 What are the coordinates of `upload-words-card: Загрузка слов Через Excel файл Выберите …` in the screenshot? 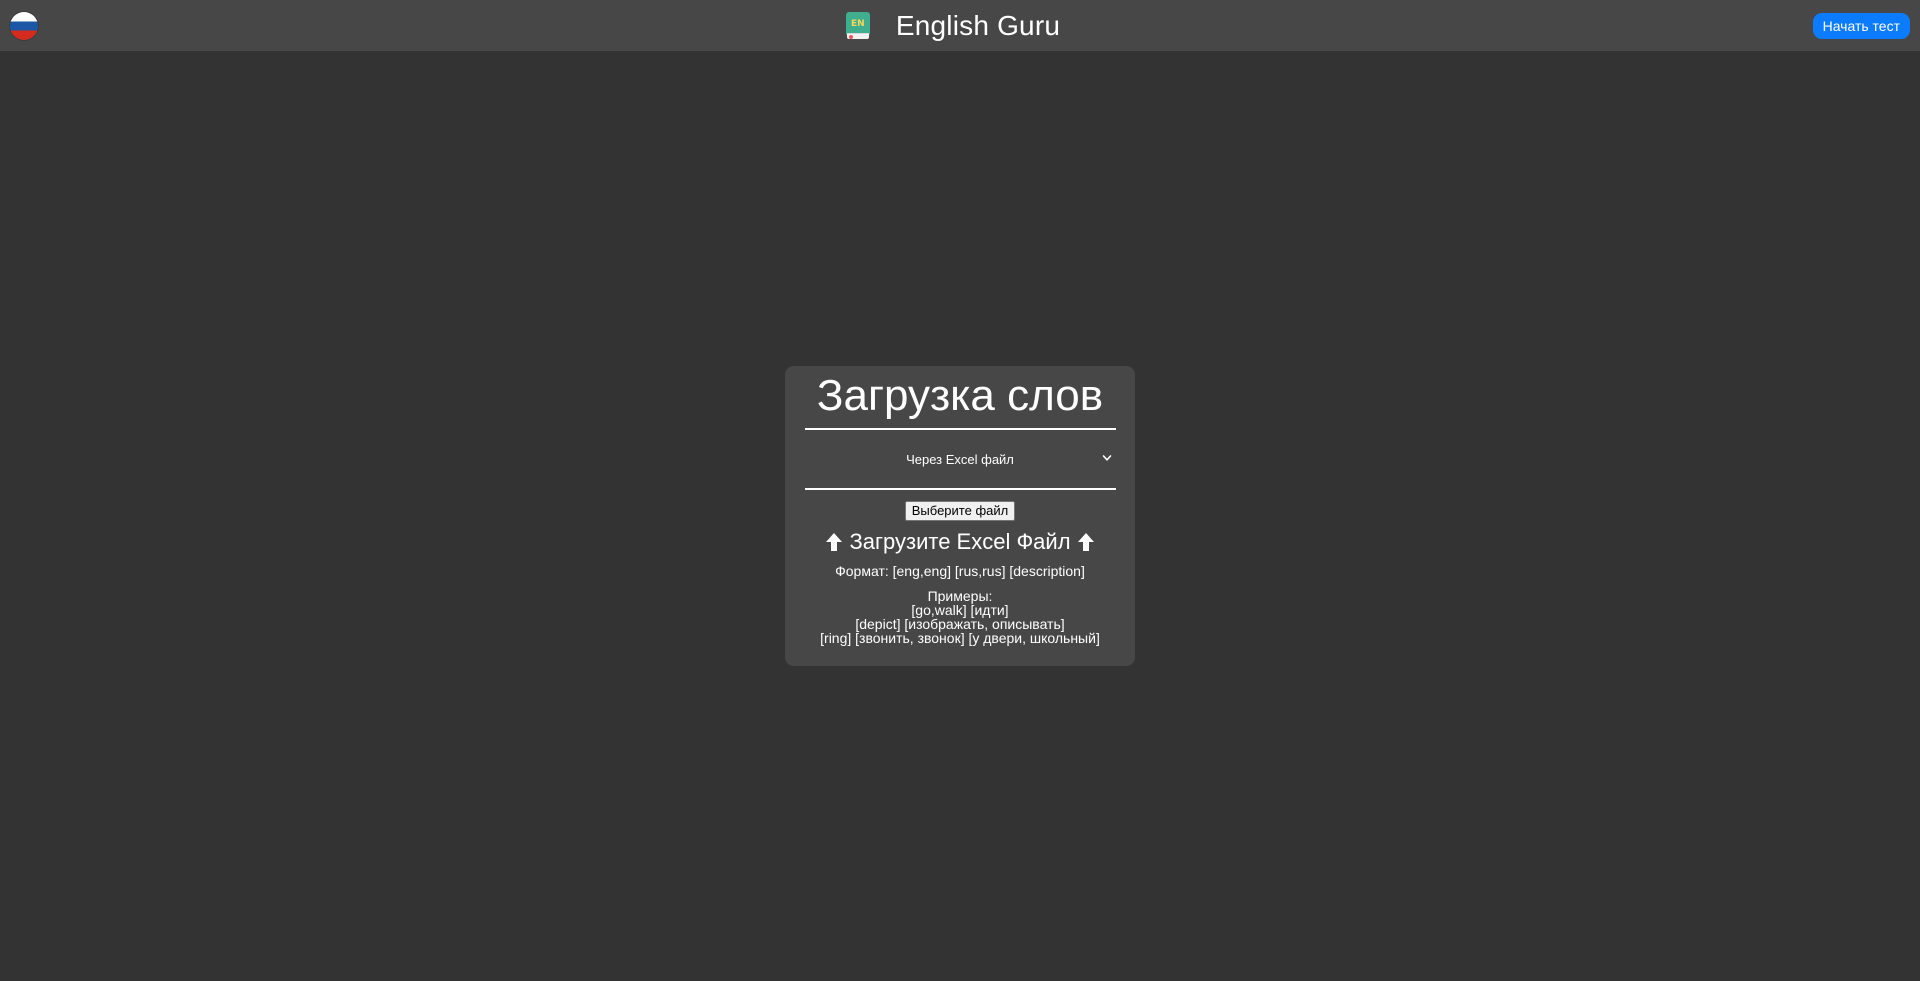 It's located at (960, 516).